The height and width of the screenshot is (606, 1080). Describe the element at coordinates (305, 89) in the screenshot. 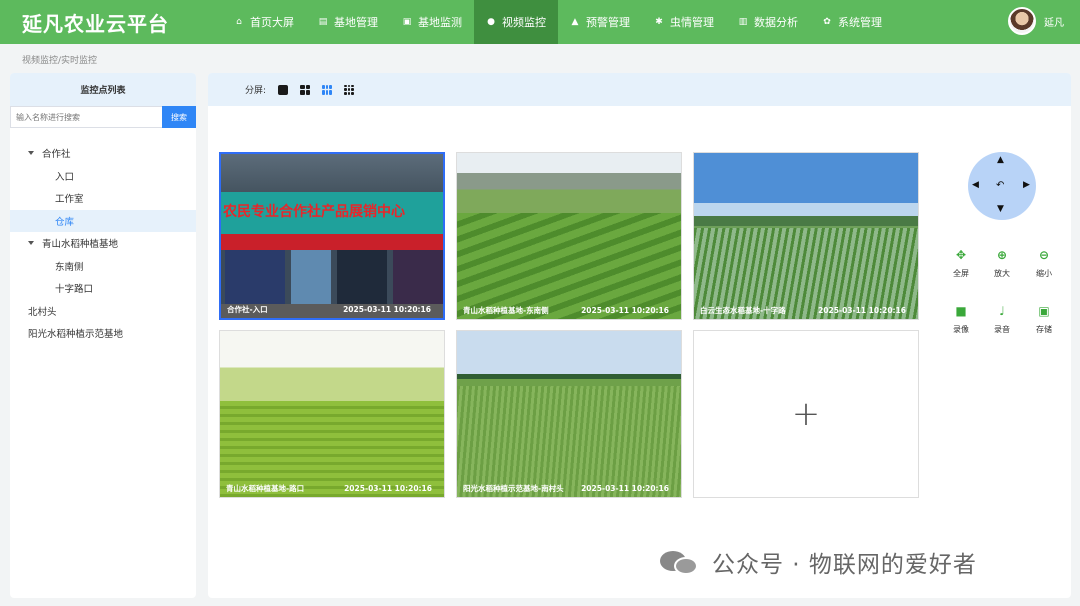

I see `split-4-button` at that location.